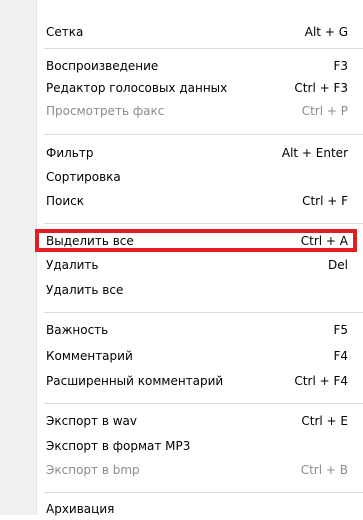  I want to click on menu-item-filter: Фильтр Alt + Enter, so click(181, 153).